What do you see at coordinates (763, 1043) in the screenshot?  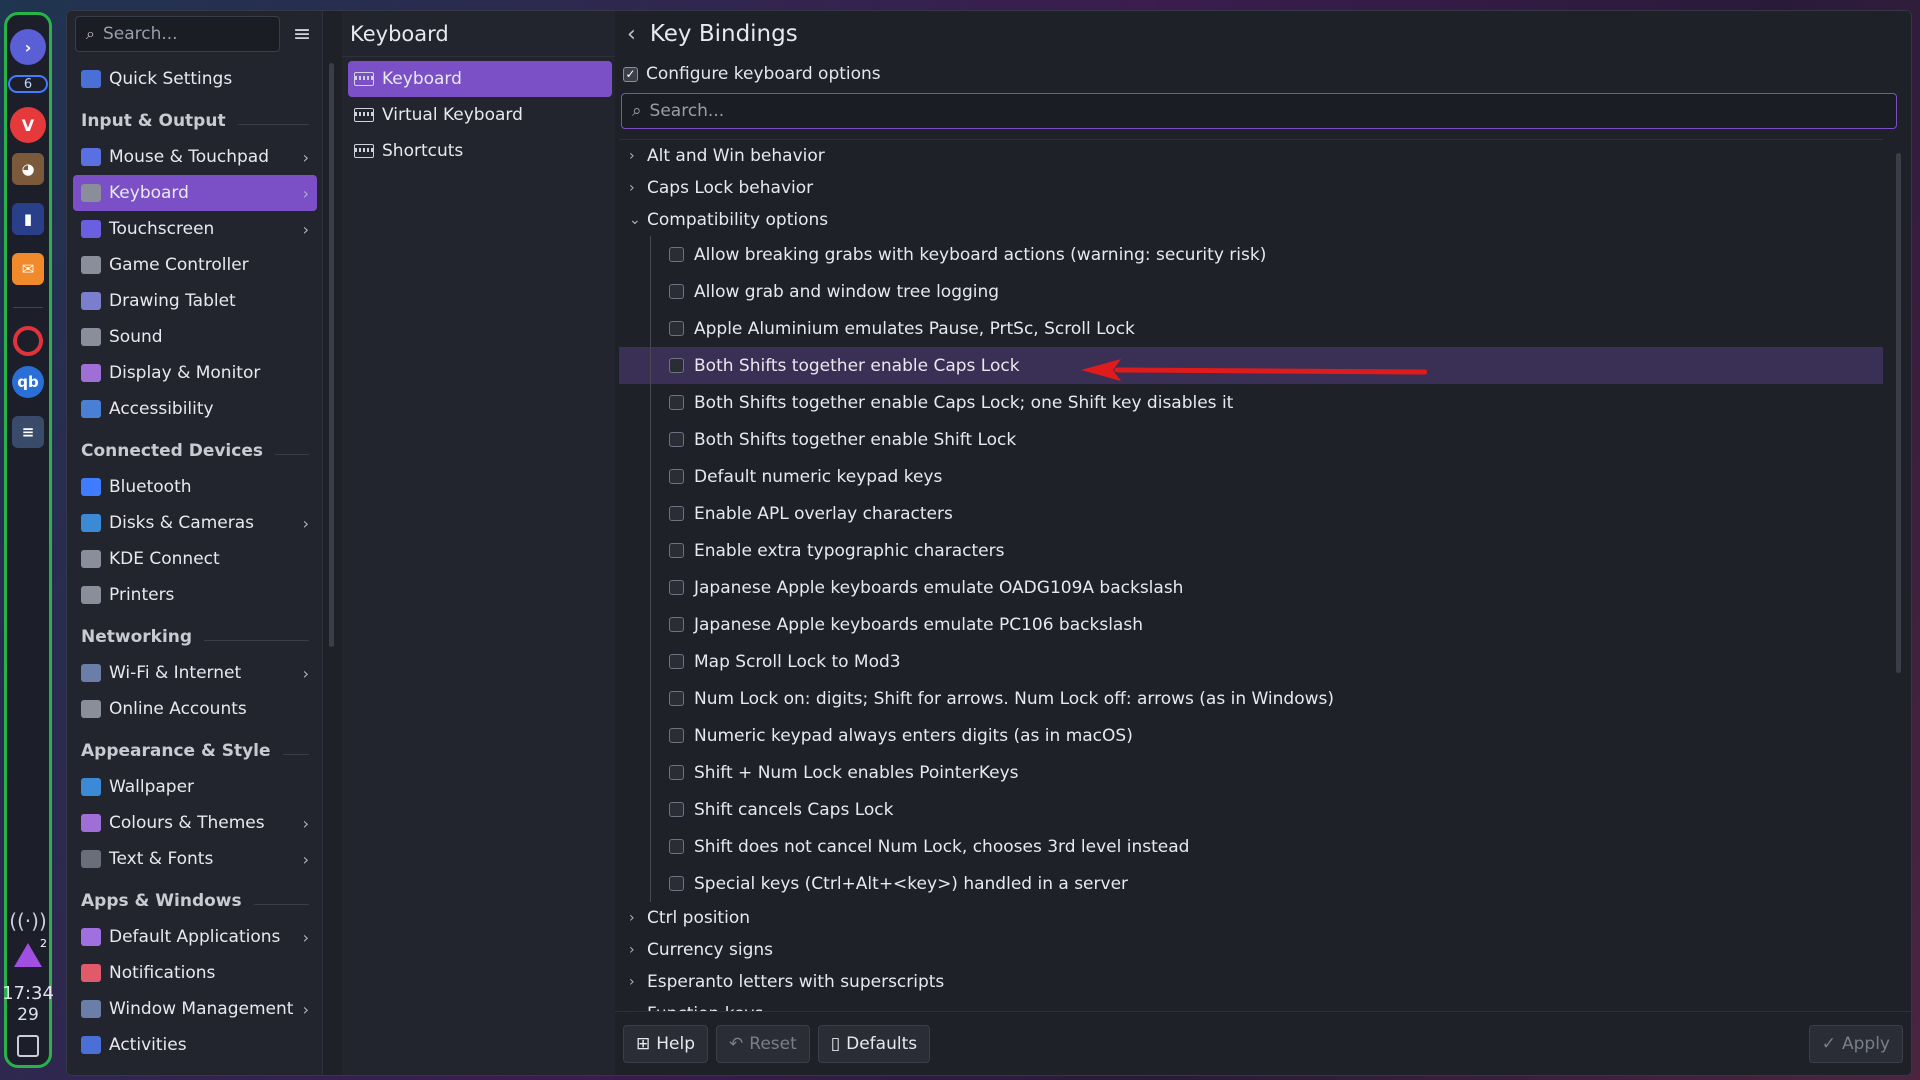 I see `reset-button: ↶ Reset` at bounding box center [763, 1043].